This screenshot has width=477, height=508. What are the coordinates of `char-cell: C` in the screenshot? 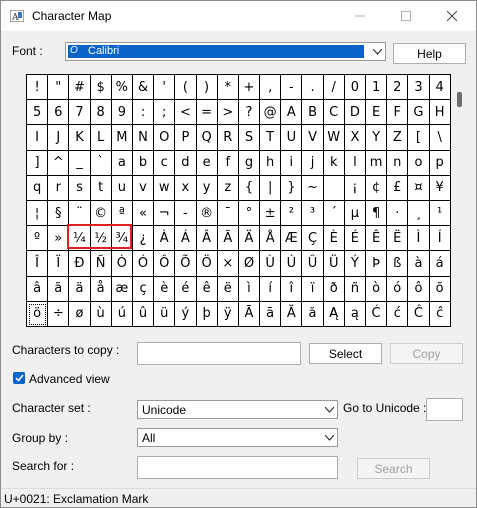 It's located at (334, 113).